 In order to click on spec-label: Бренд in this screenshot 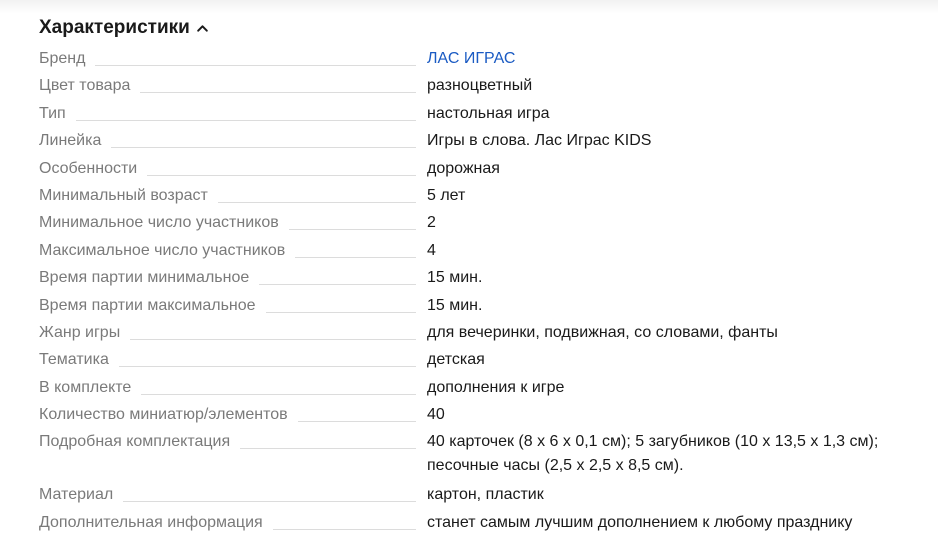, I will do `click(62, 58)`.